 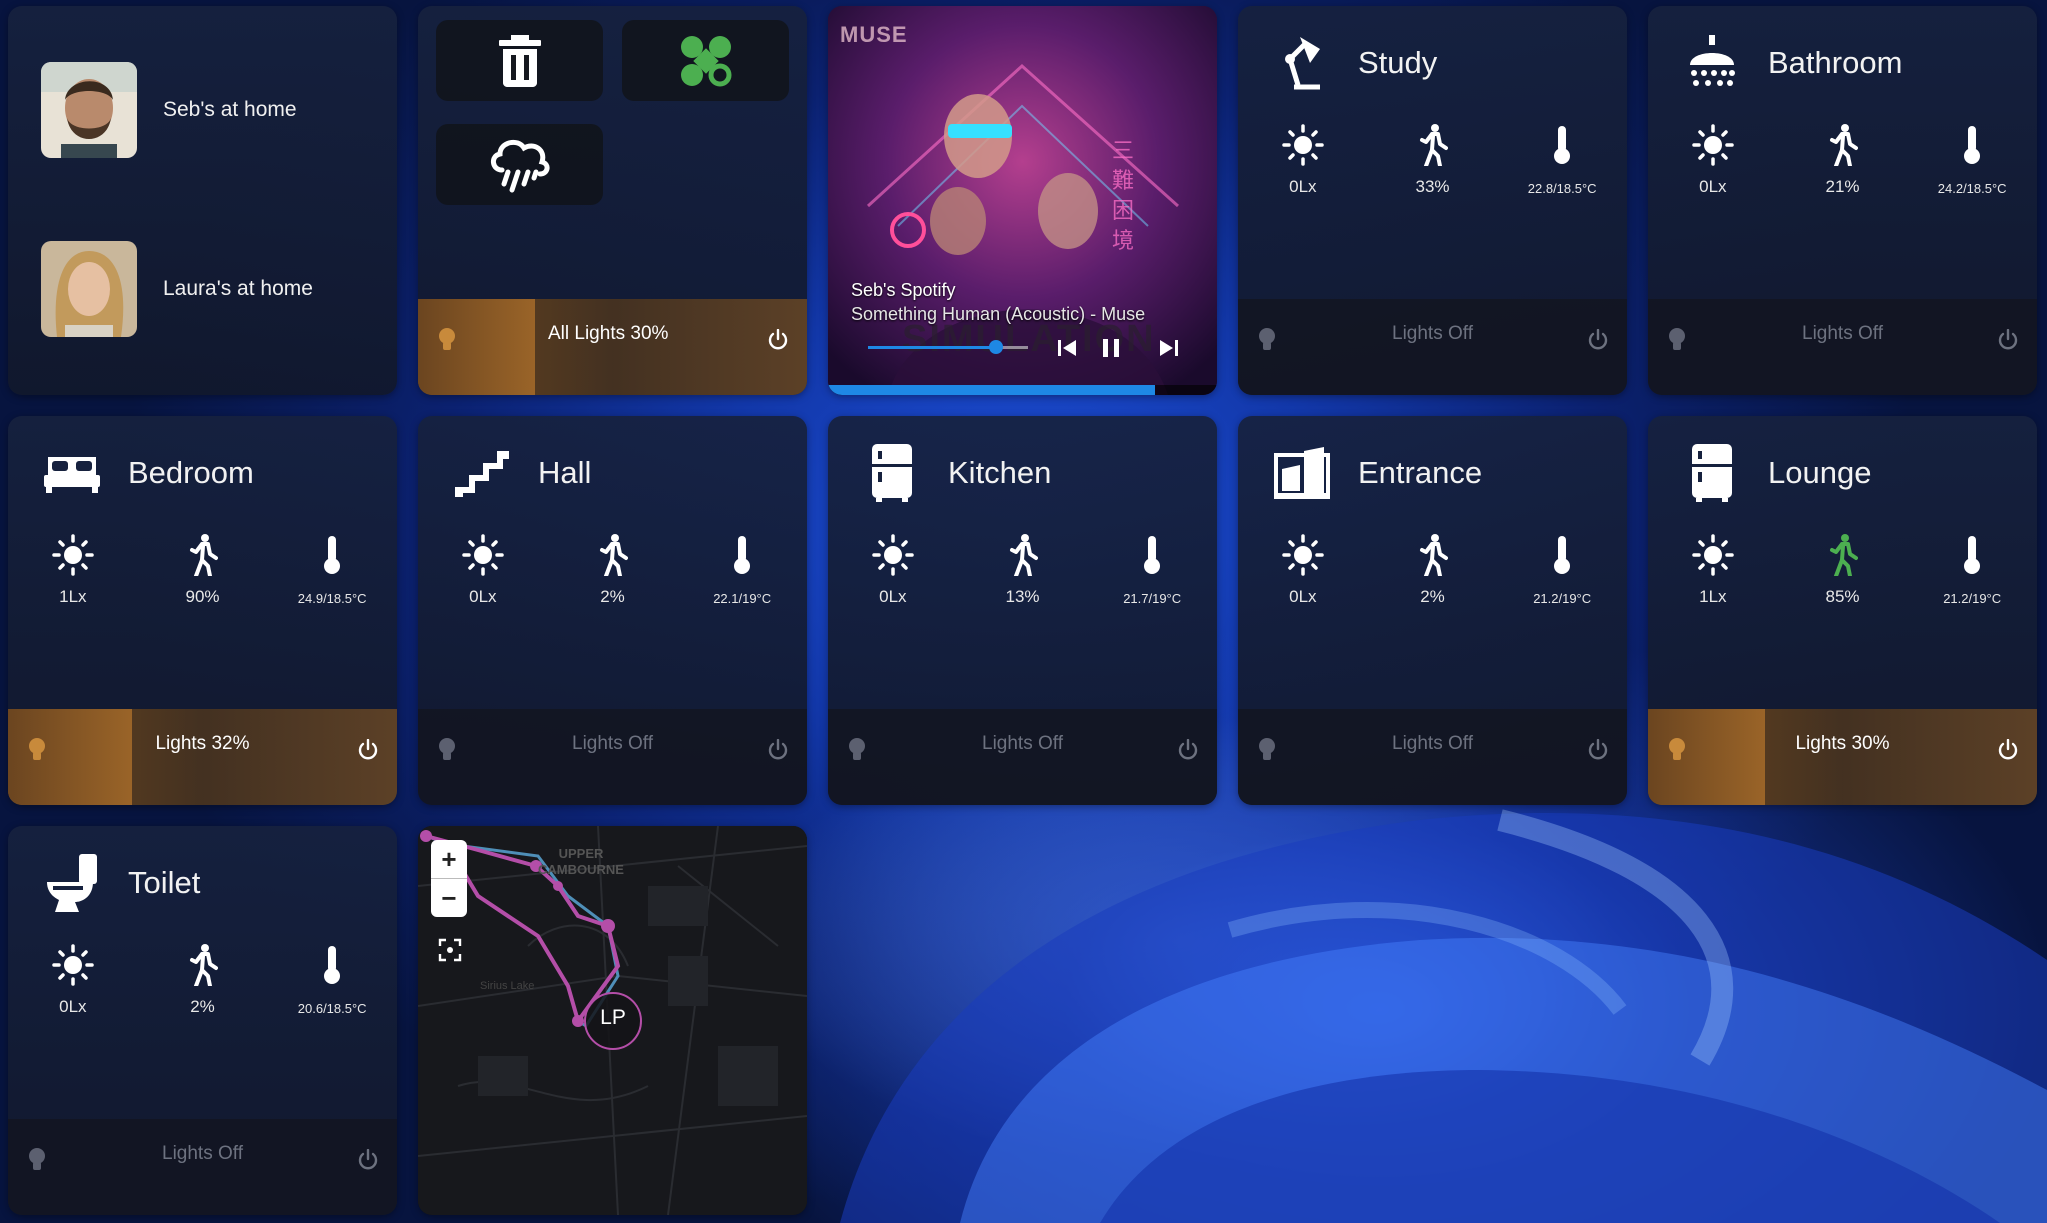 What do you see at coordinates (482, 473) in the screenshot?
I see `stairs-icon` at bounding box center [482, 473].